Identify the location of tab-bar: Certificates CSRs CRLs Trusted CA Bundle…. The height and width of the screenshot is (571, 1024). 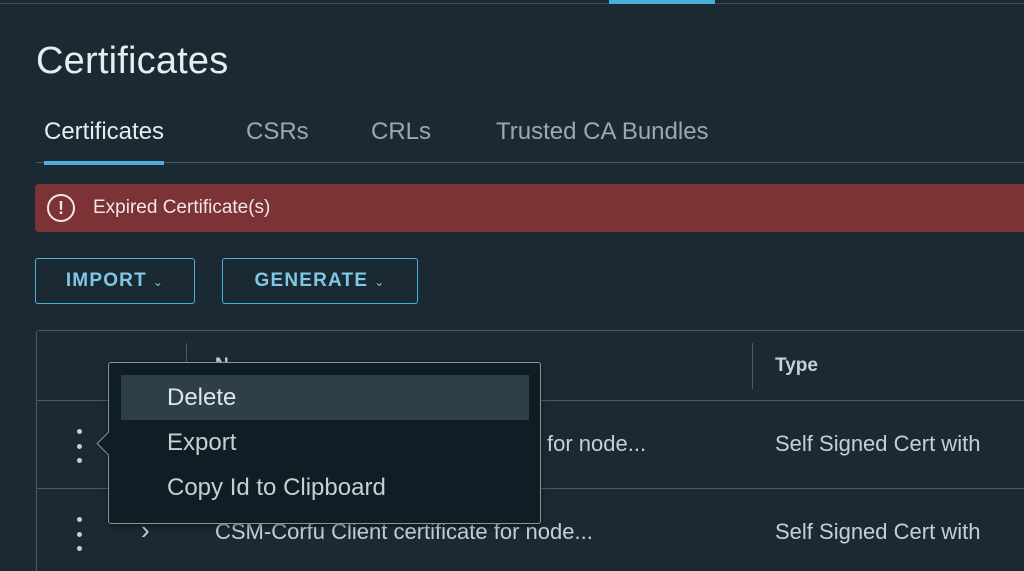
(530, 136).